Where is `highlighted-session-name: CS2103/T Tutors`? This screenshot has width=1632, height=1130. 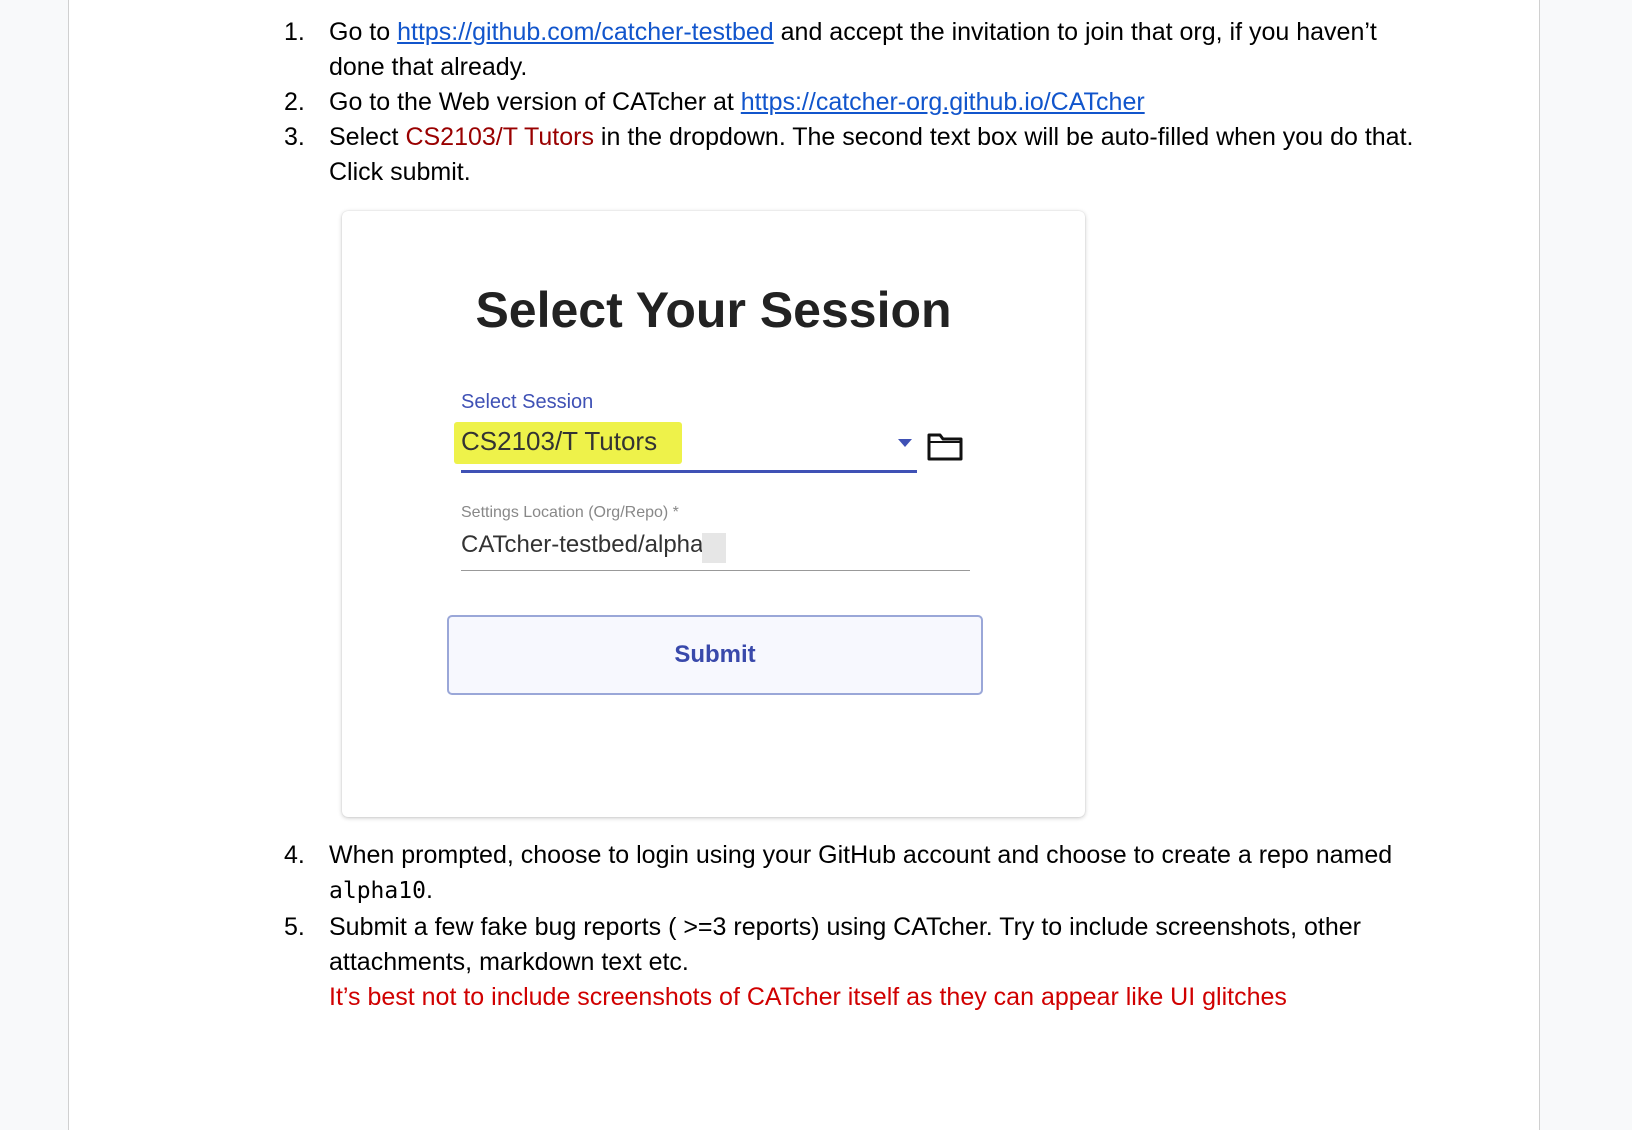 highlighted-session-name: CS2103/T Tutors is located at coordinates (499, 137).